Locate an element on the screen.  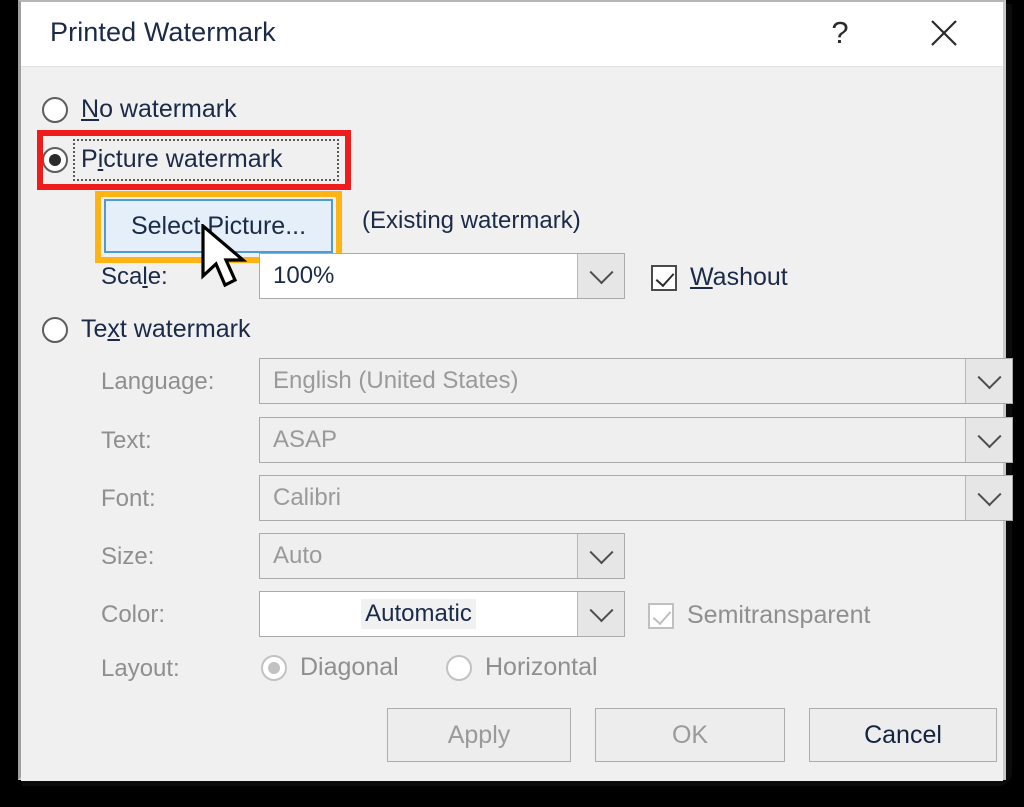
scale-value: 100% is located at coordinates (304, 275).